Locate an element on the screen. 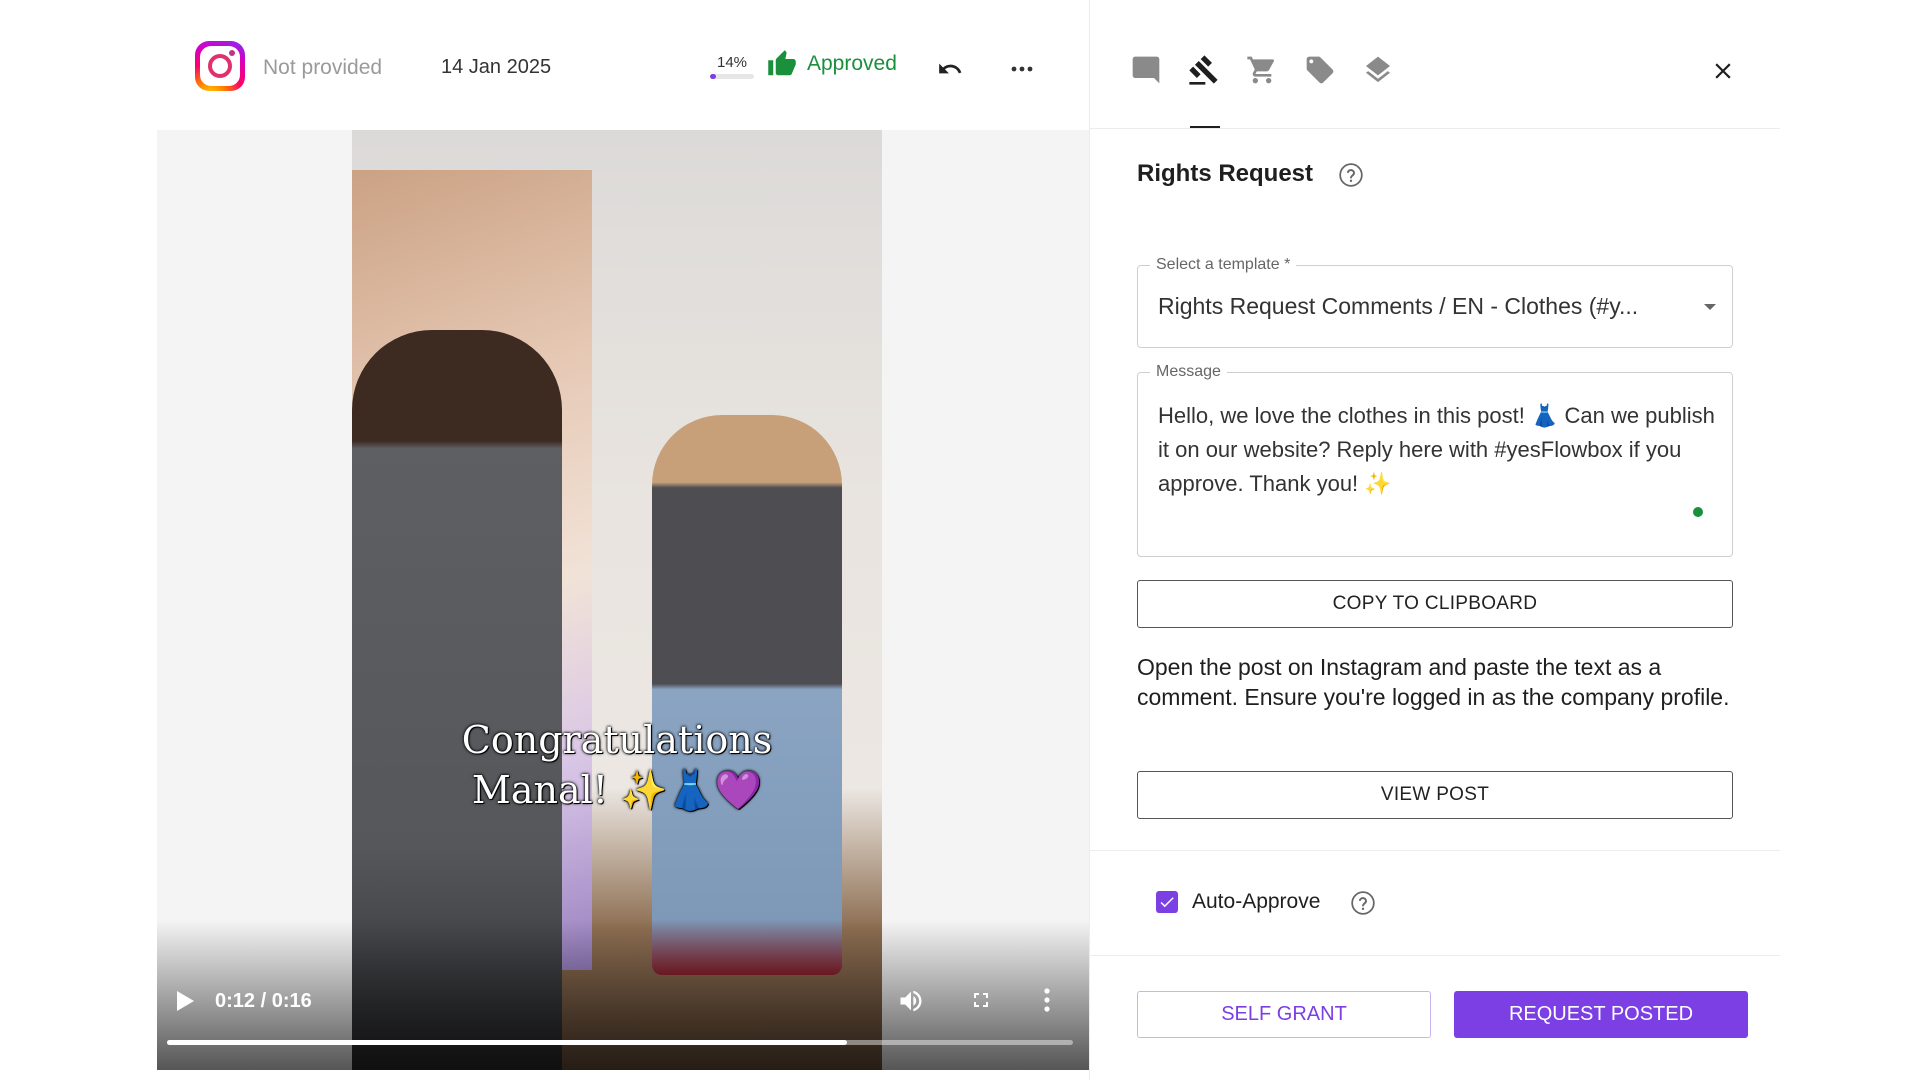 This screenshot has height=1080, width=1920. grammar-status-dot is located at coordinates (1698, 512).